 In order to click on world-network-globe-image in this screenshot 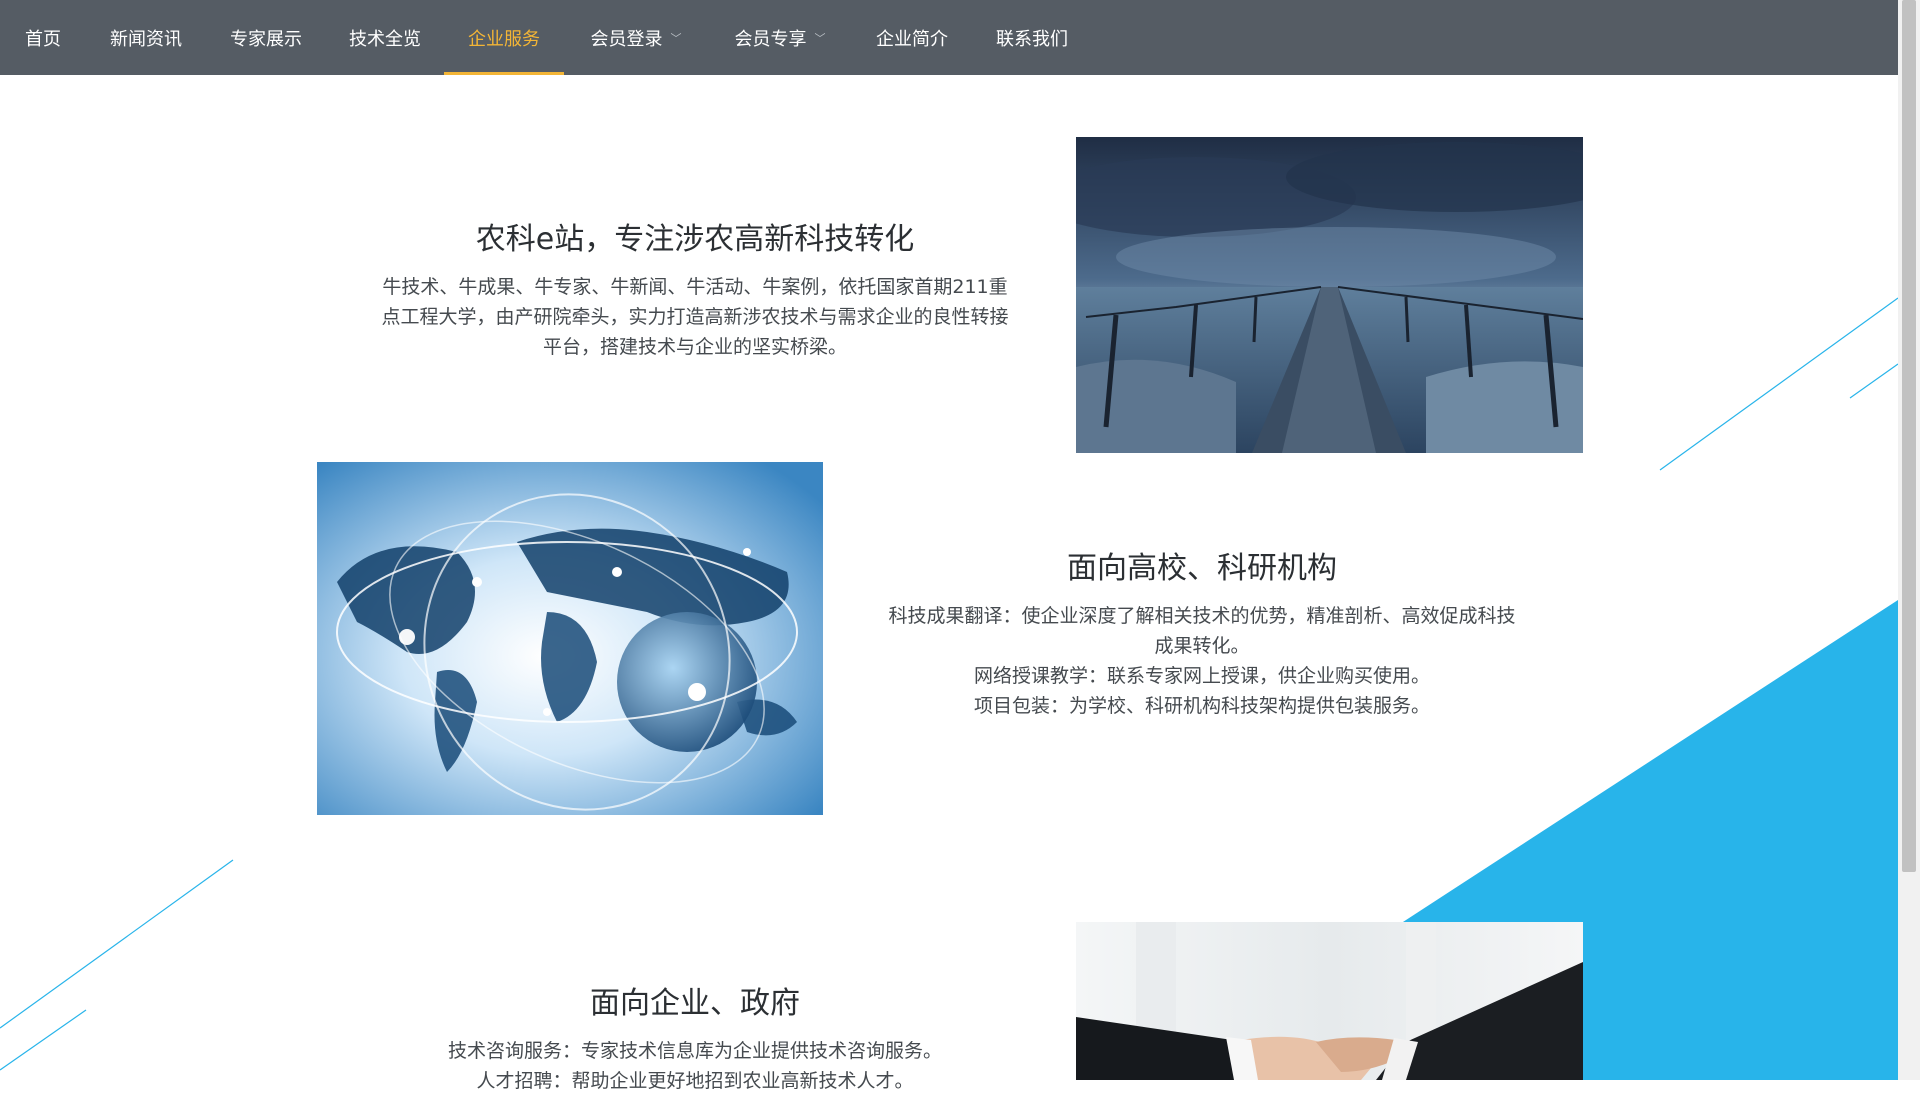, I will do `click(570, 638)`.